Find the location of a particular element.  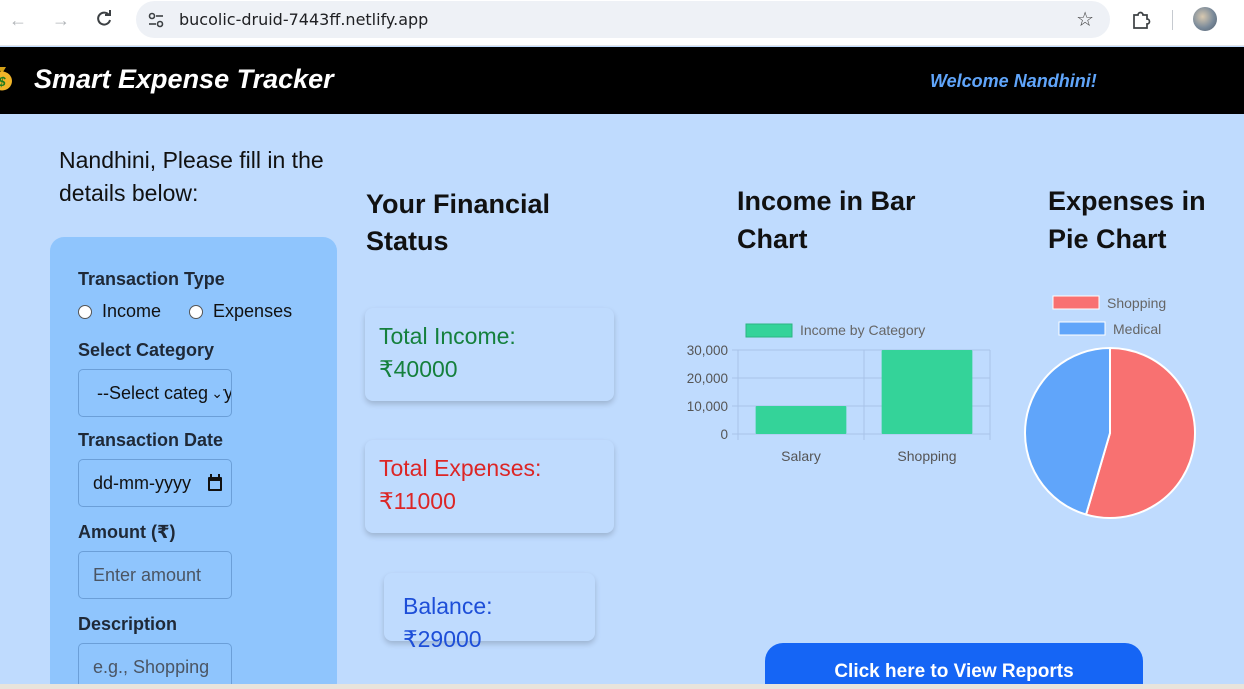

legend-swatch-medical is located at coordinates (1082, 328).